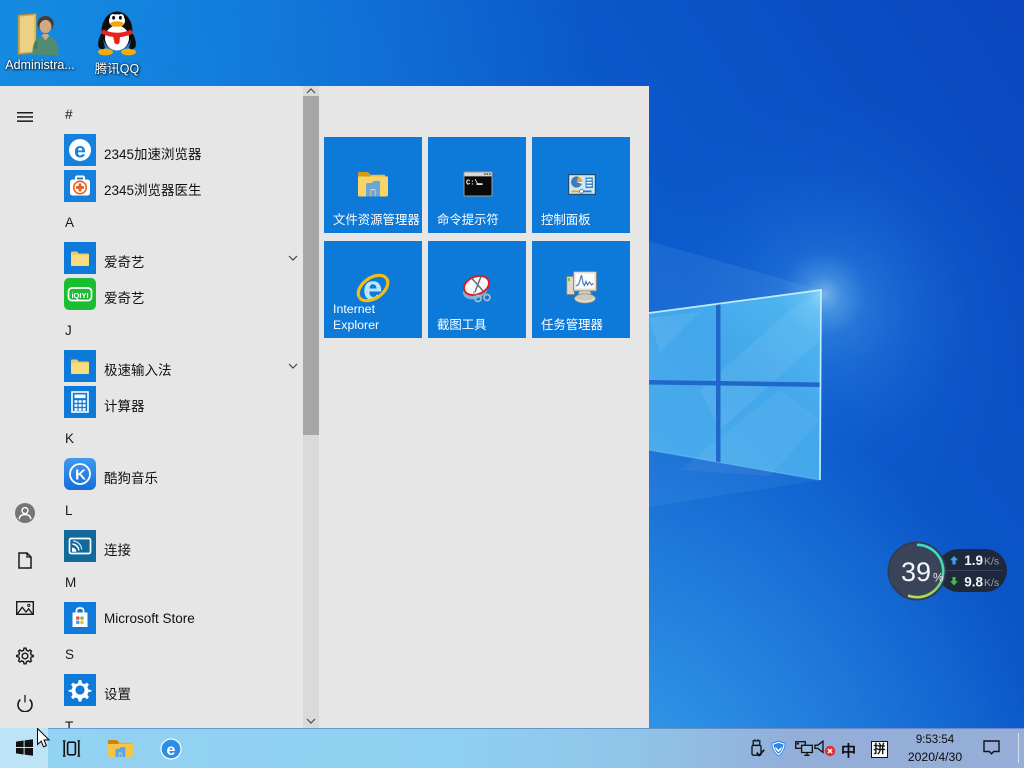 The image size is (1024, 768). I want to click on svg-text: 39, so click(916, 572).